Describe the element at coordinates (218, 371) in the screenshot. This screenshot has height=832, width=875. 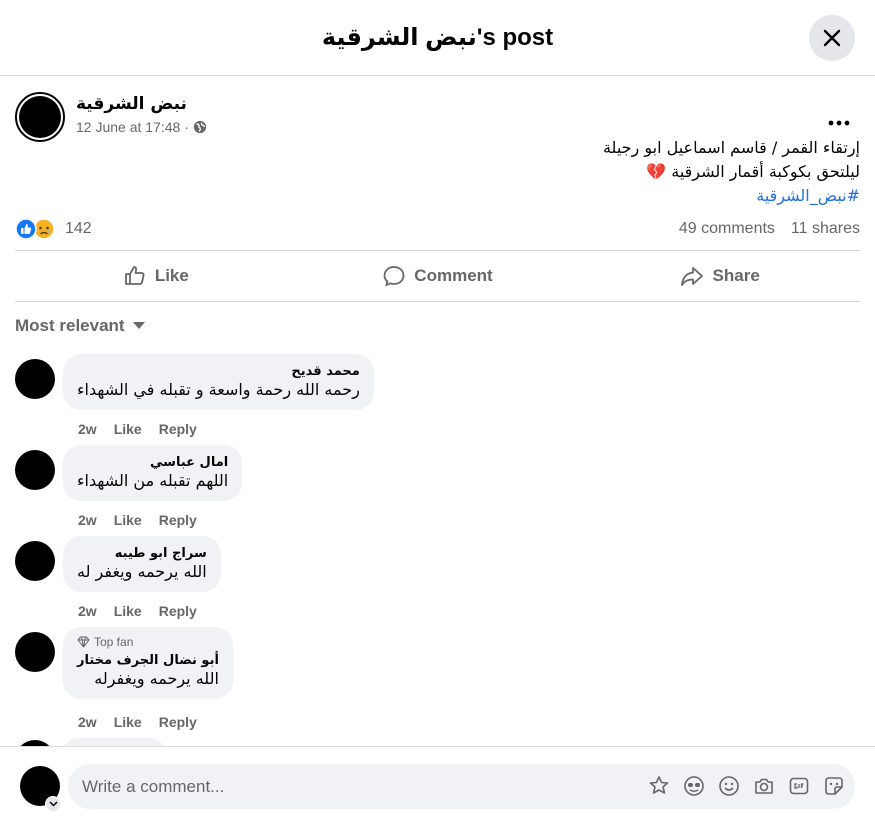
I see `commenter-name: محمد قديح` at that location.